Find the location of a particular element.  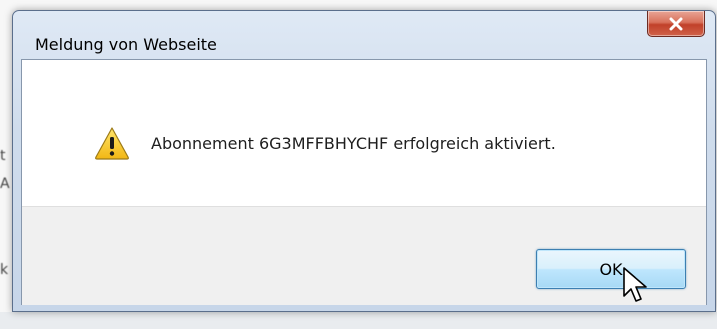

warning-icon is located at coordinates (112, 143).